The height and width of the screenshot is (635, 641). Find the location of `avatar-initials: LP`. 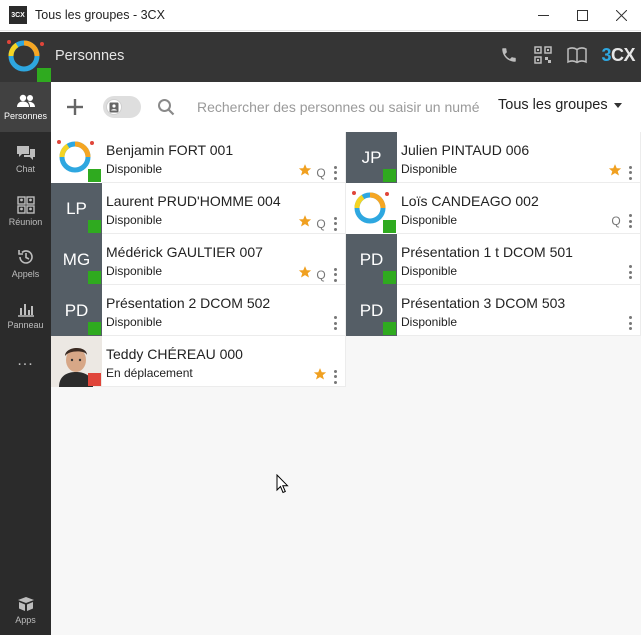

avatar-initials: LP is located at coordinates (76, 208).